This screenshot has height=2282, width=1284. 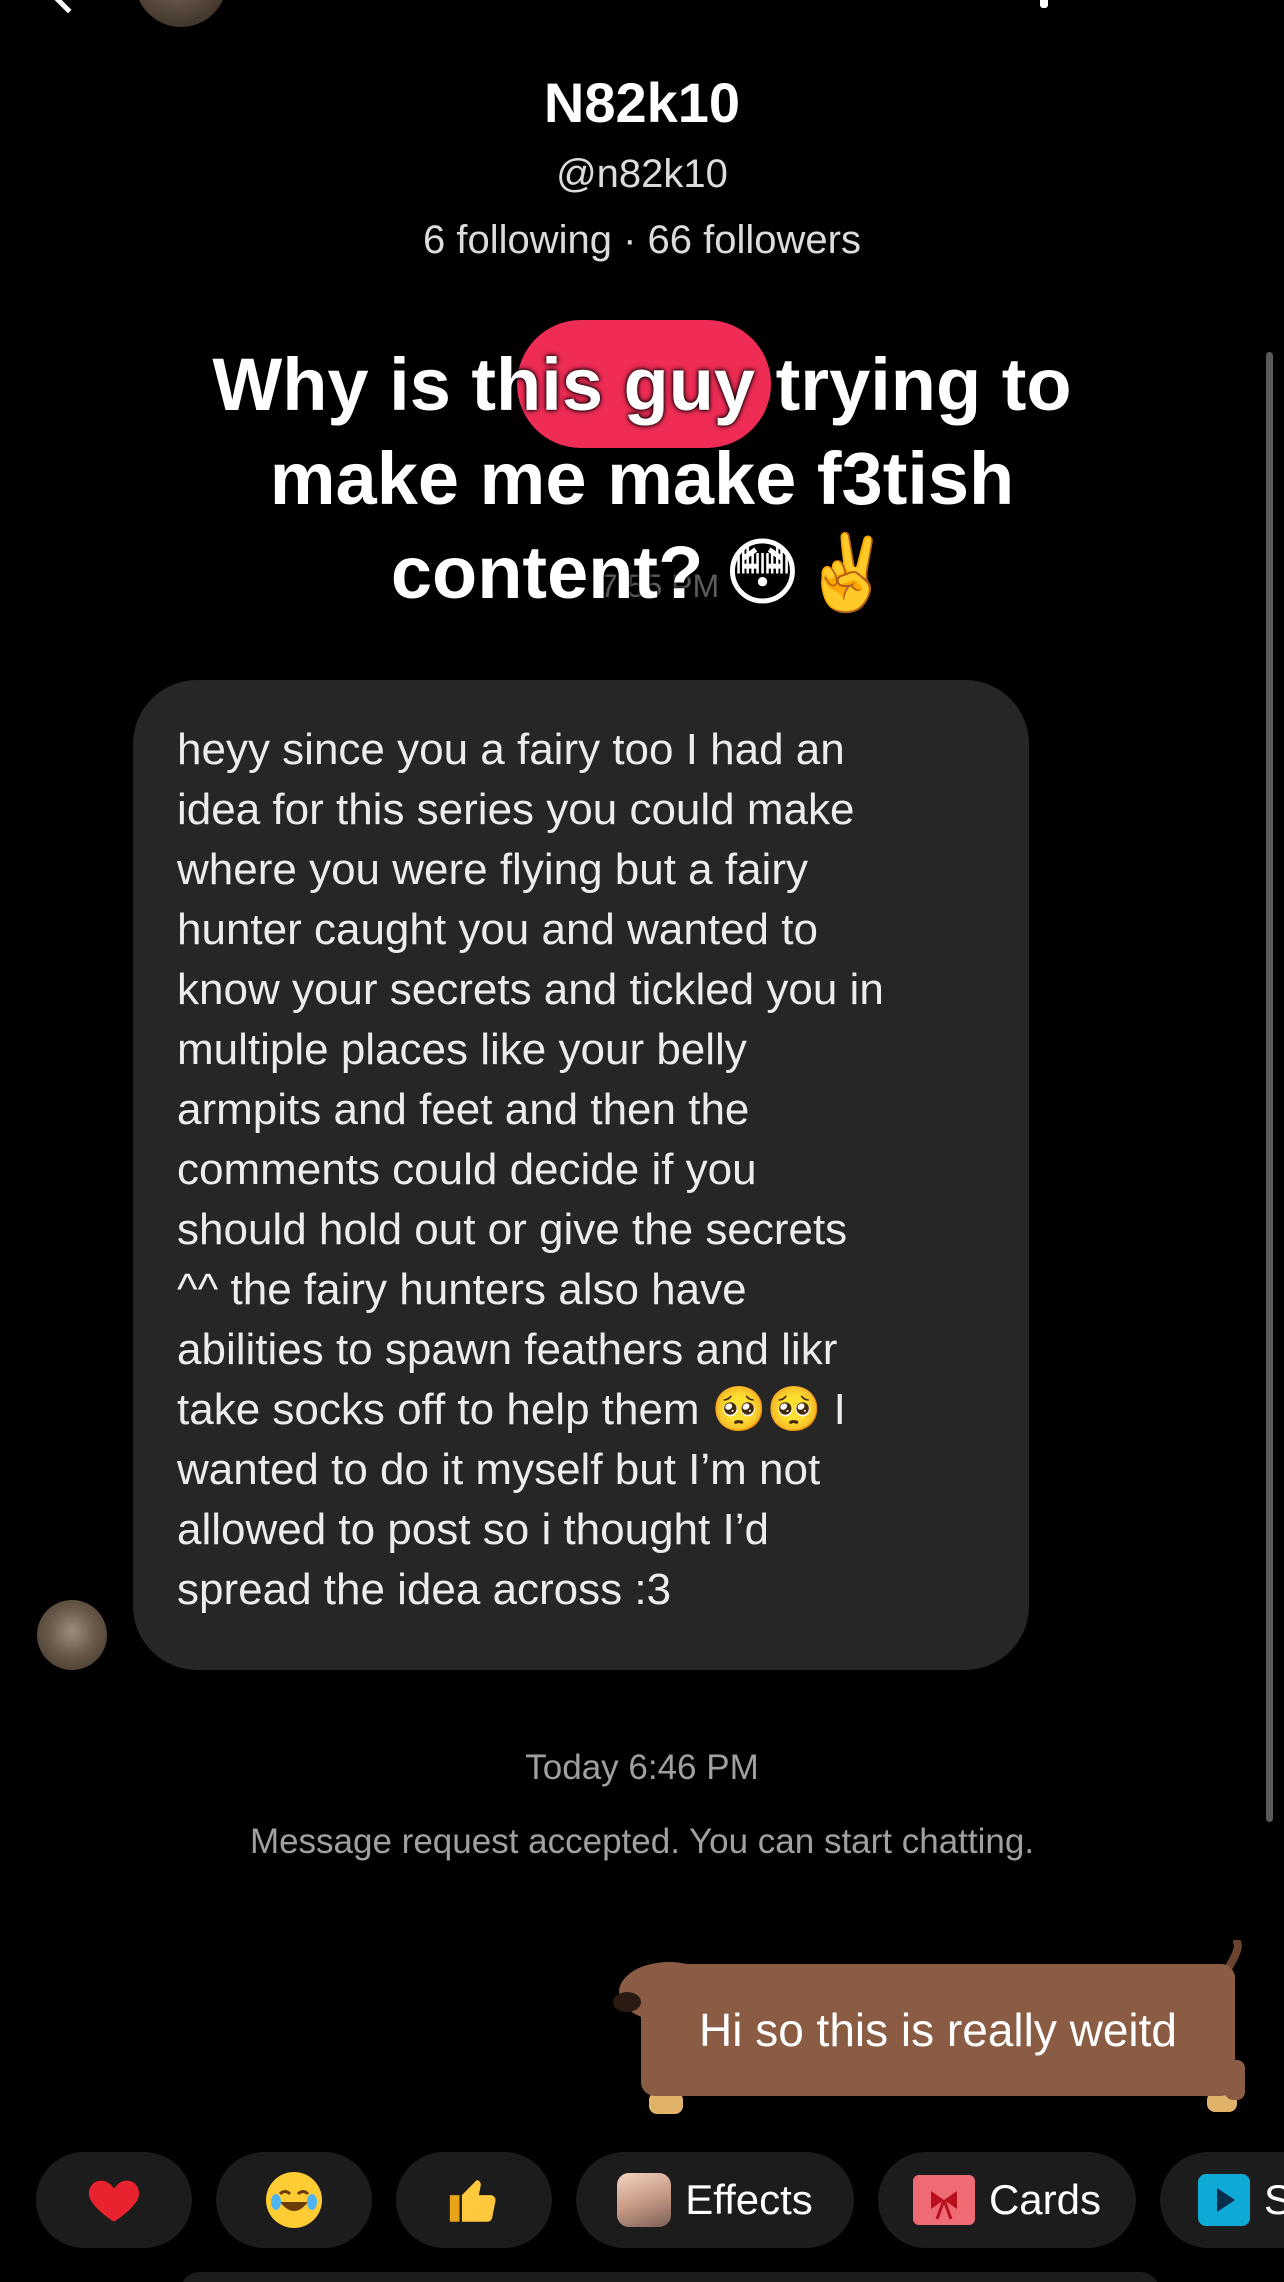 What do you see at coordinates (670, 2277) in the screenshot?
I see `message-input-bar` at bounding box center [670, 2277].